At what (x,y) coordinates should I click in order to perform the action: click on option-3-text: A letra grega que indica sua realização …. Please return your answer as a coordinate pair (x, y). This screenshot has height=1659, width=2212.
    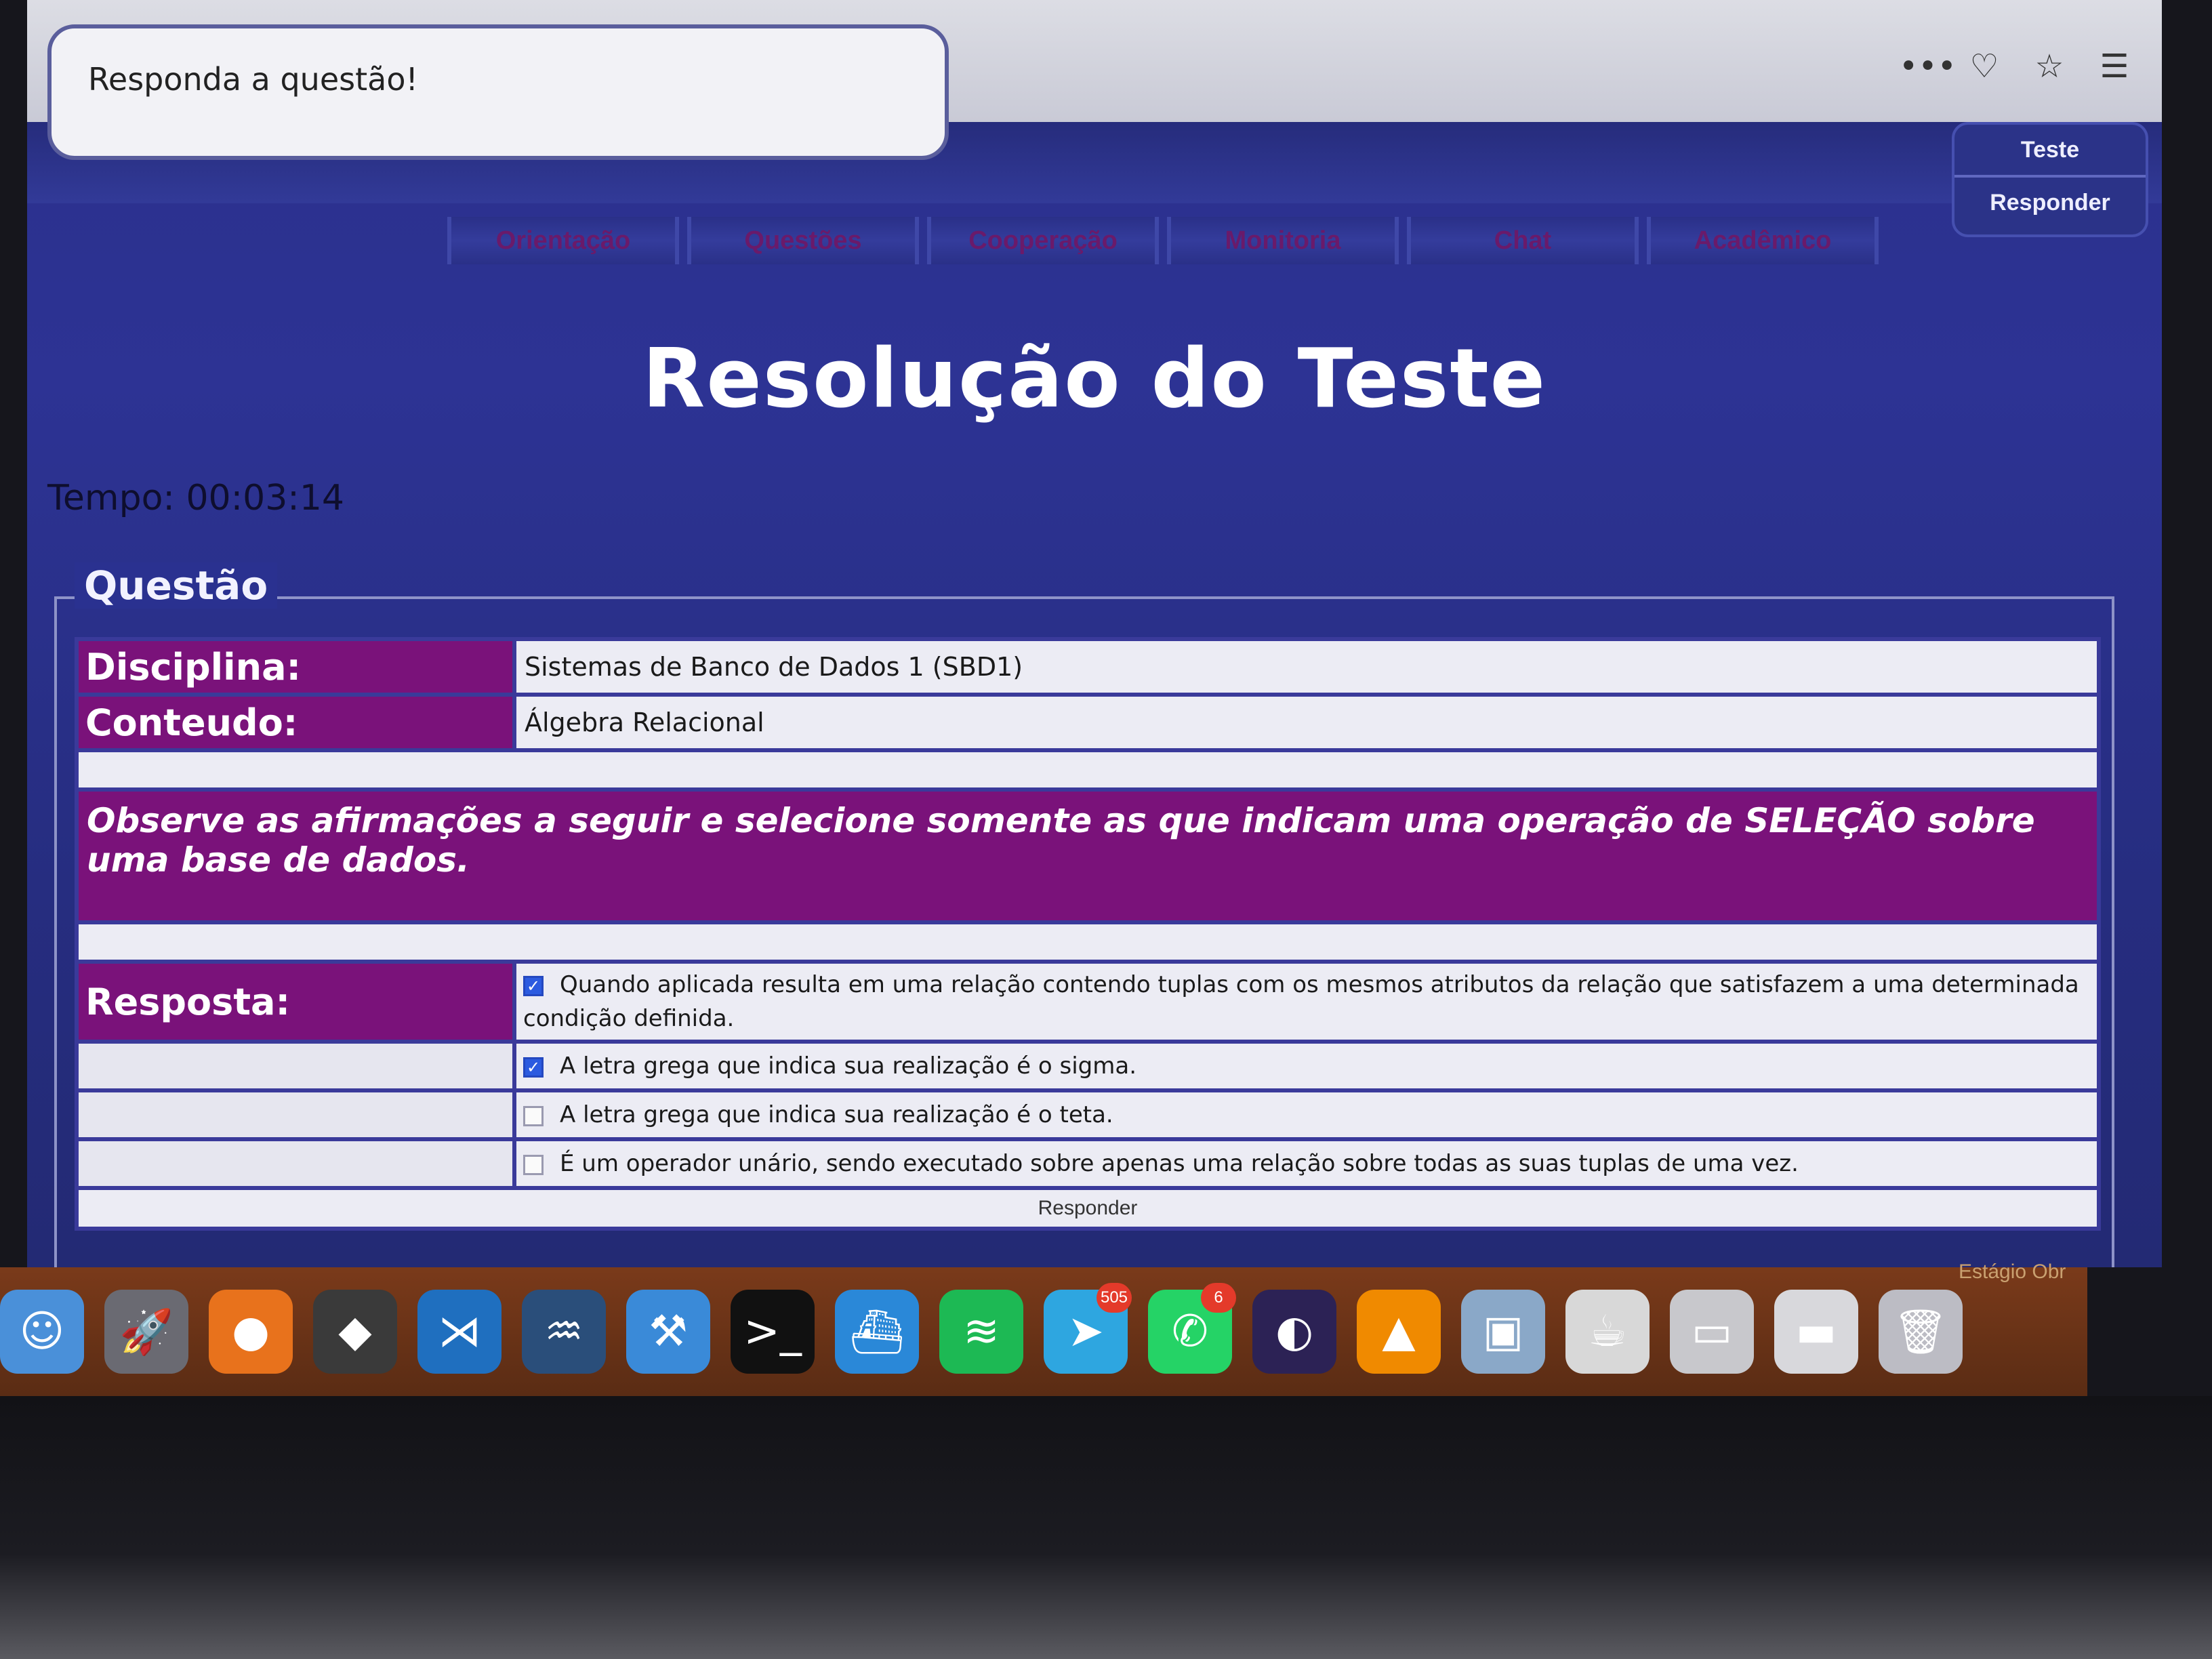
    Looking at the image, I should click on (837, 1114).